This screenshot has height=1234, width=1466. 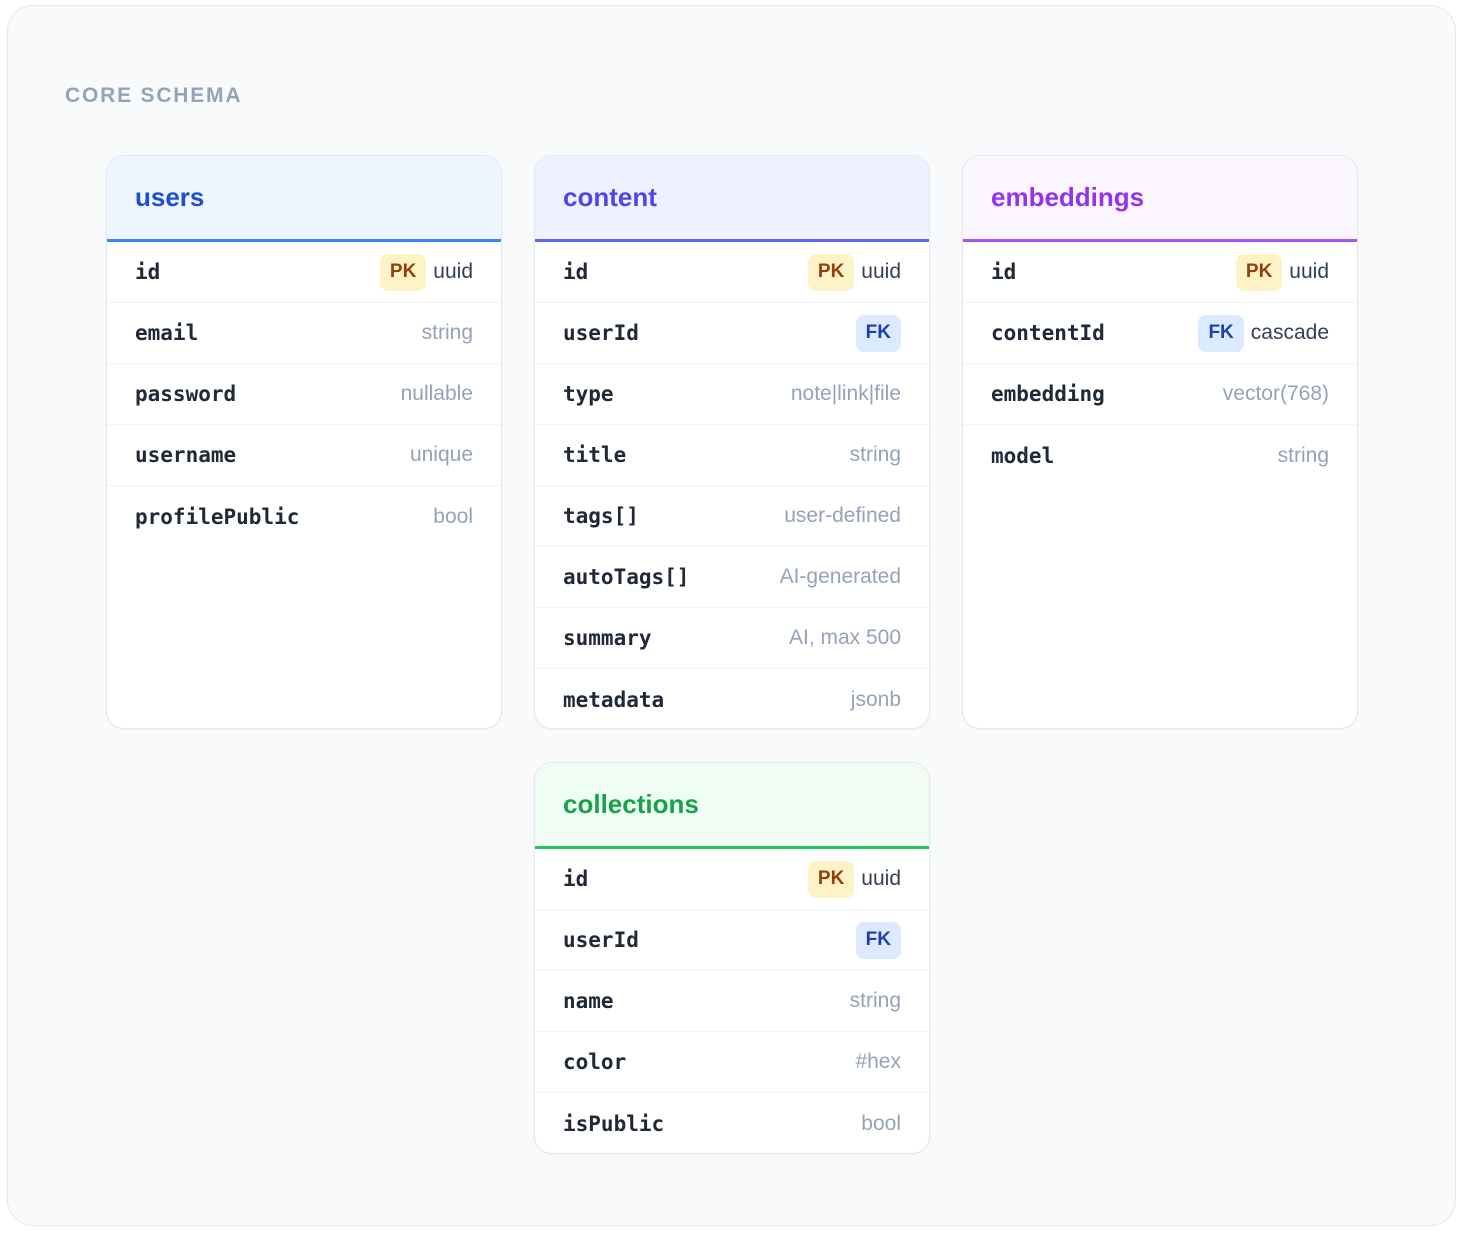 I want to click on column-row: password nullable, so click(x=304, y=394).